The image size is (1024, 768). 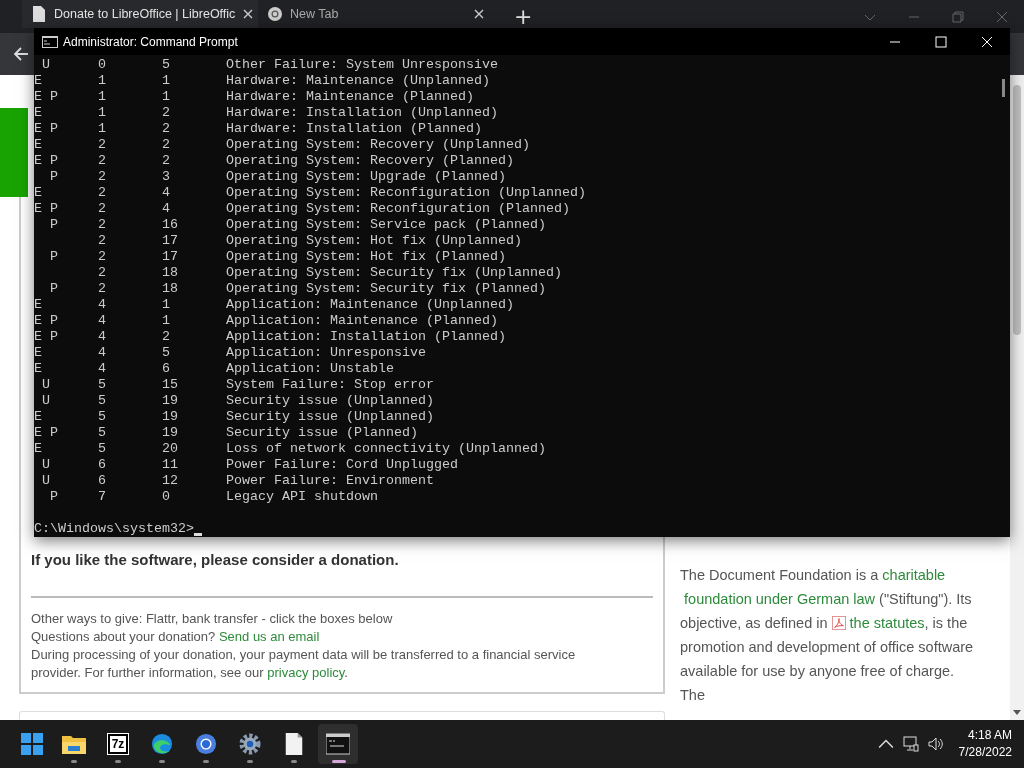 I want to click on console-line: E P 1 1 Hardware: Maintenance (Planned), so click(x=254, y=97).